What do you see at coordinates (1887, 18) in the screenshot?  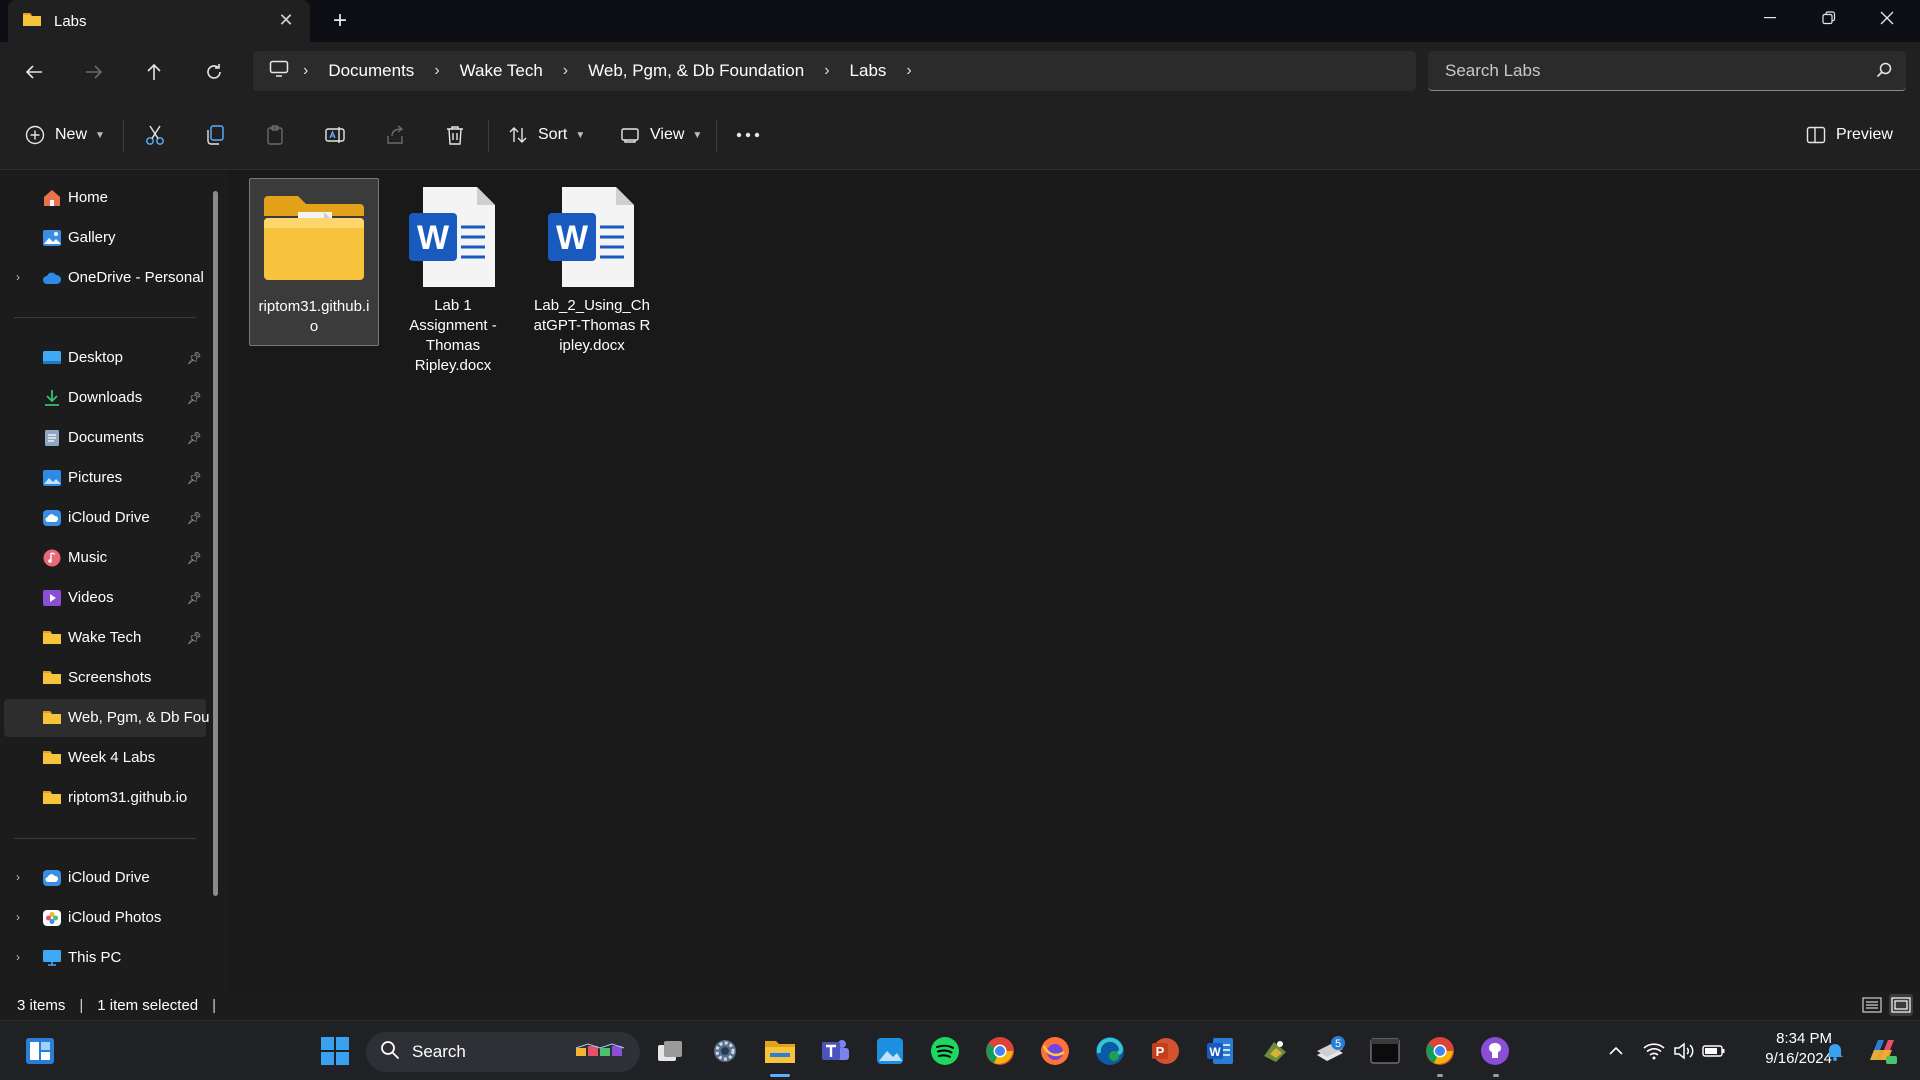 I see `close-window-button` at bounding box center [1887, 18].